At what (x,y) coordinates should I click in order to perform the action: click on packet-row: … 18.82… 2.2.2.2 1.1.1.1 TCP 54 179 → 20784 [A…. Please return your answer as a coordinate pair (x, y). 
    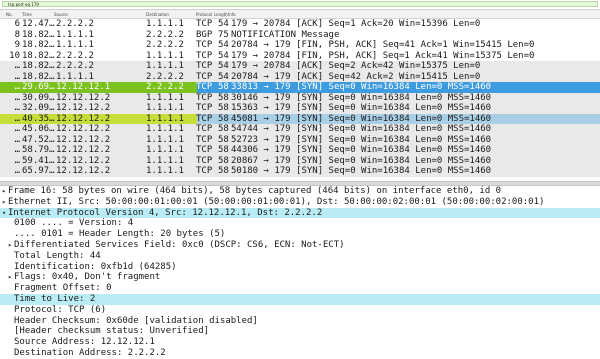
    Looking at the image, I should click on (300, 66).